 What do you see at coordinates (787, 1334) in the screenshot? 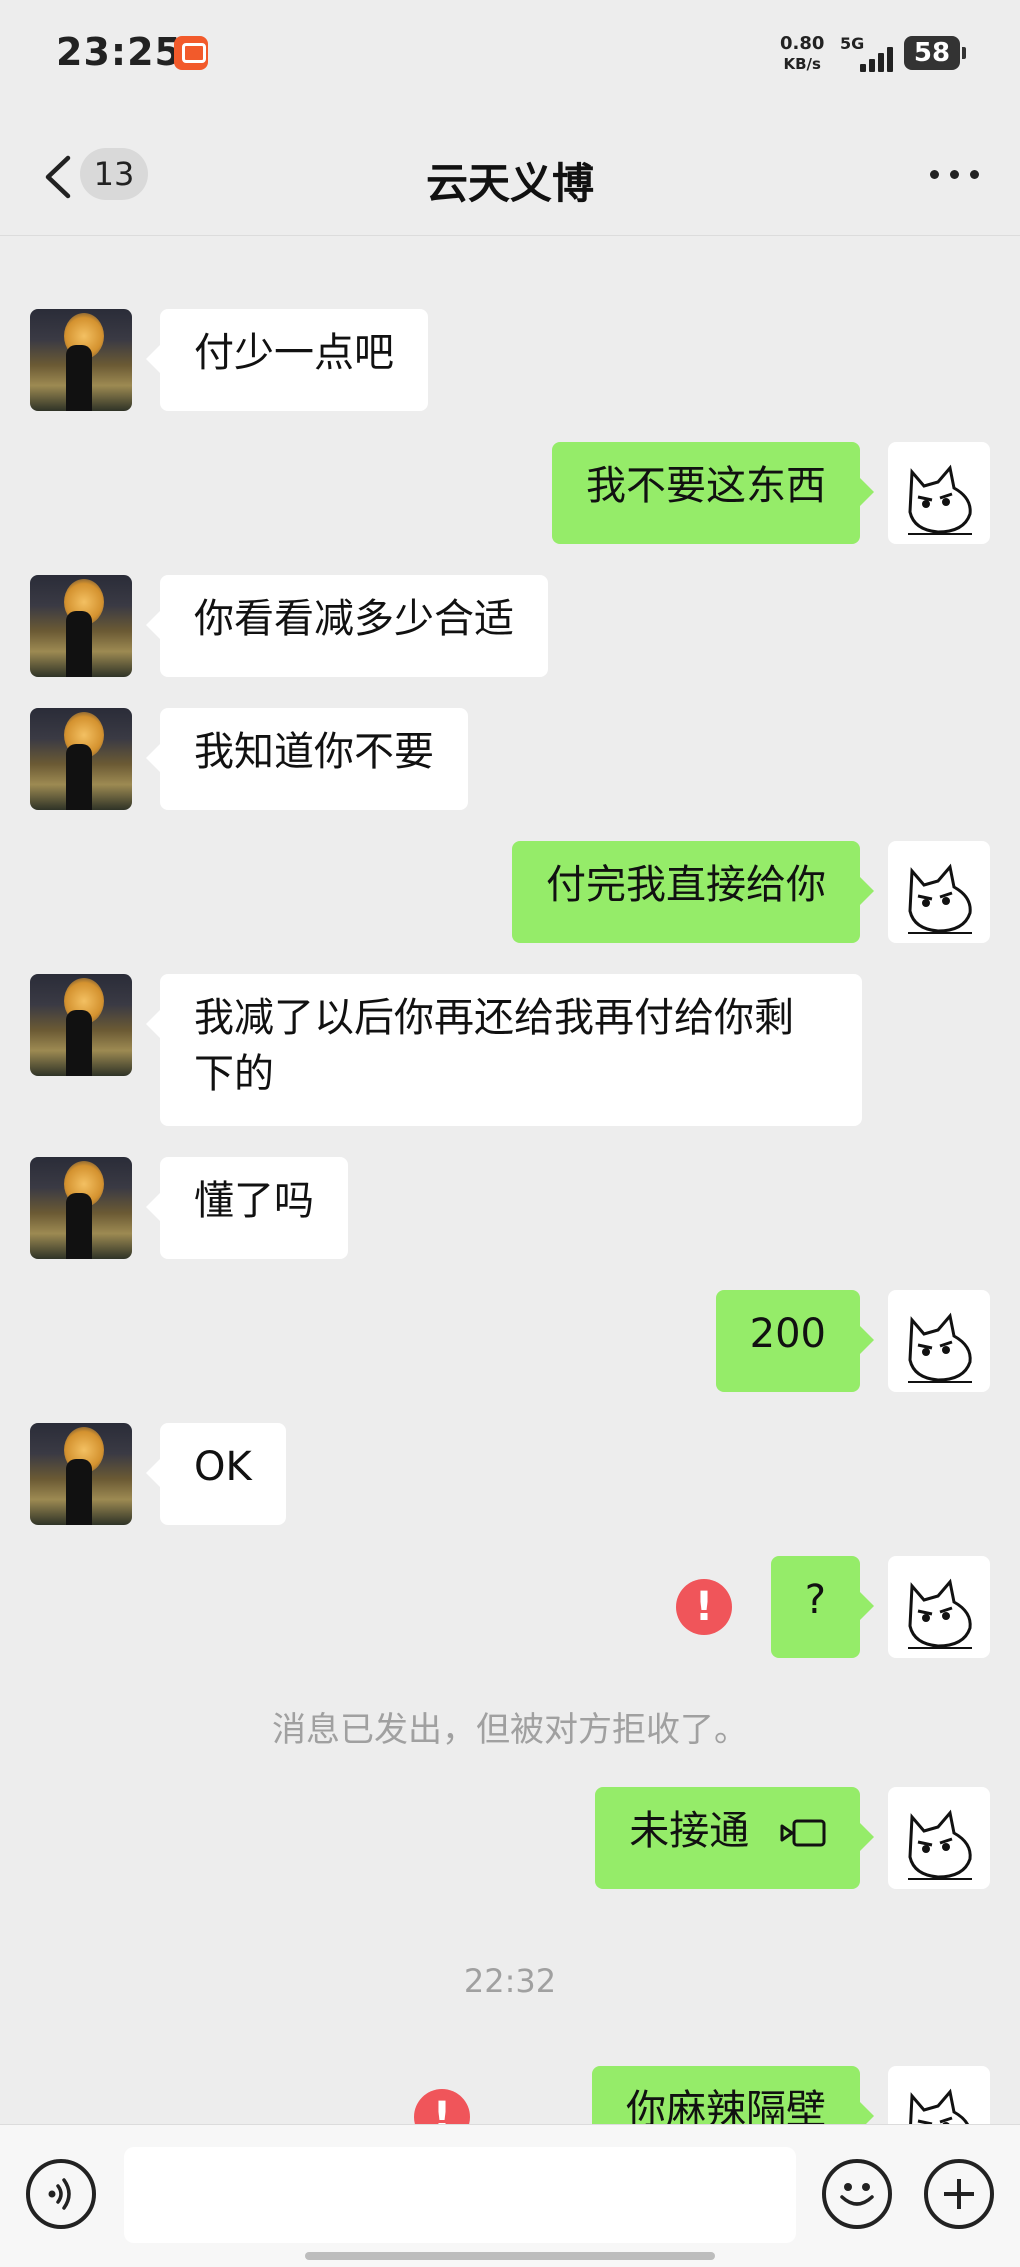
I see `message-text: 200` at bounding box center [787, 1334].